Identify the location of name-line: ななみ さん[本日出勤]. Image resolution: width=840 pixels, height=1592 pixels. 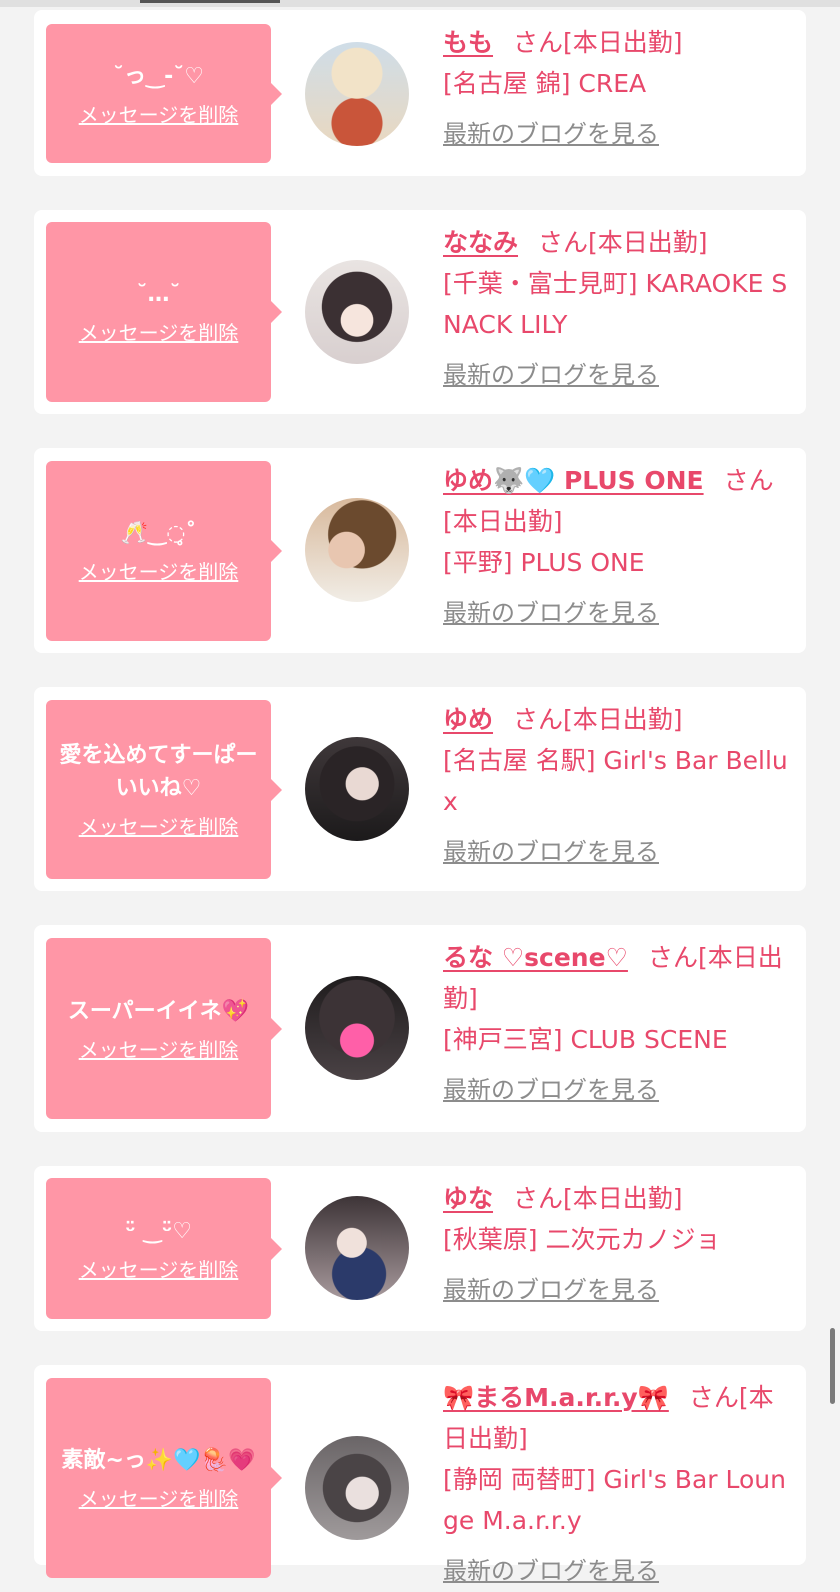
(618, 242).